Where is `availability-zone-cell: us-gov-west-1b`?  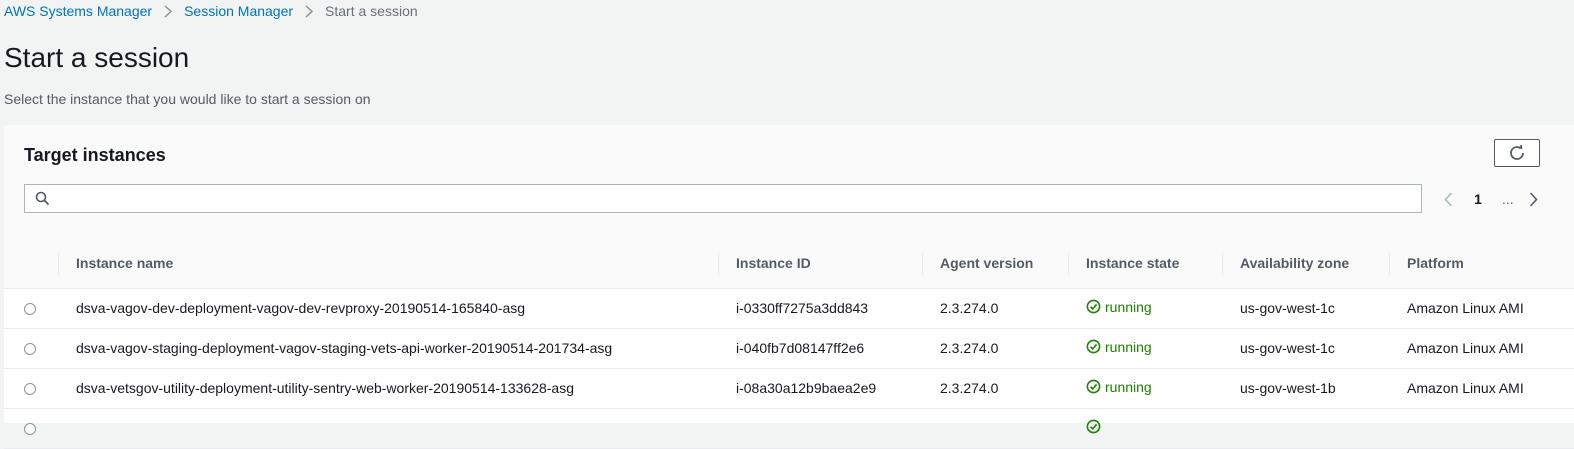
availability-zone-cell: us-gov-west-1b is located at coordinates (1288, 388).